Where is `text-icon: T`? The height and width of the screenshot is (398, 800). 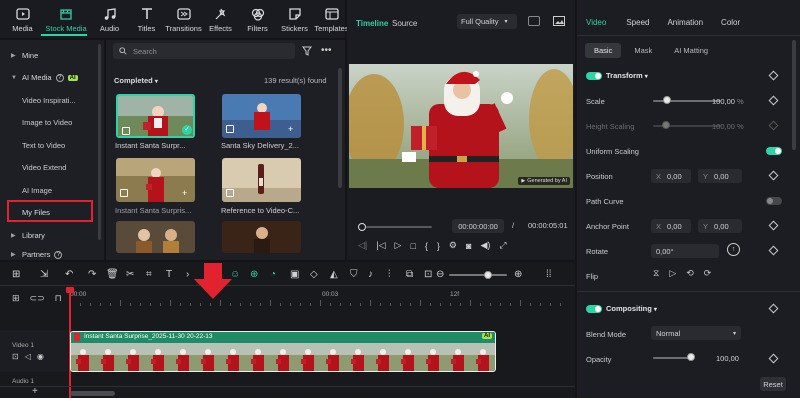
text-icon: T is located at coordinates (172, 275).